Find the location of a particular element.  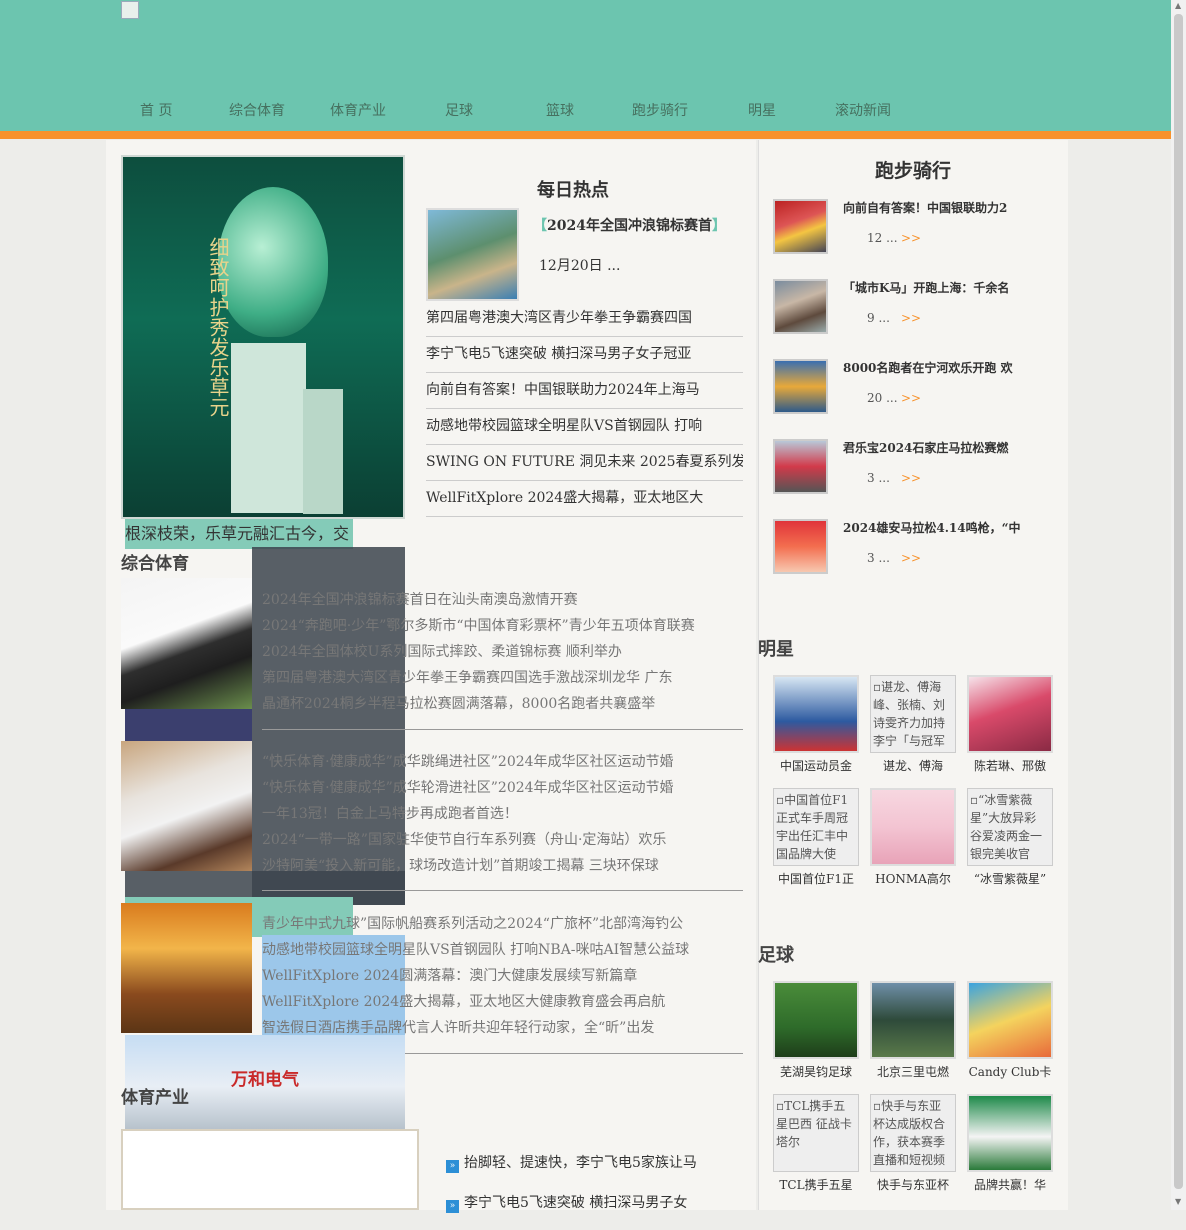

news-item: 一年13冠！白金上马特步再成跑者首选！ is located at coordinates (482, 814).